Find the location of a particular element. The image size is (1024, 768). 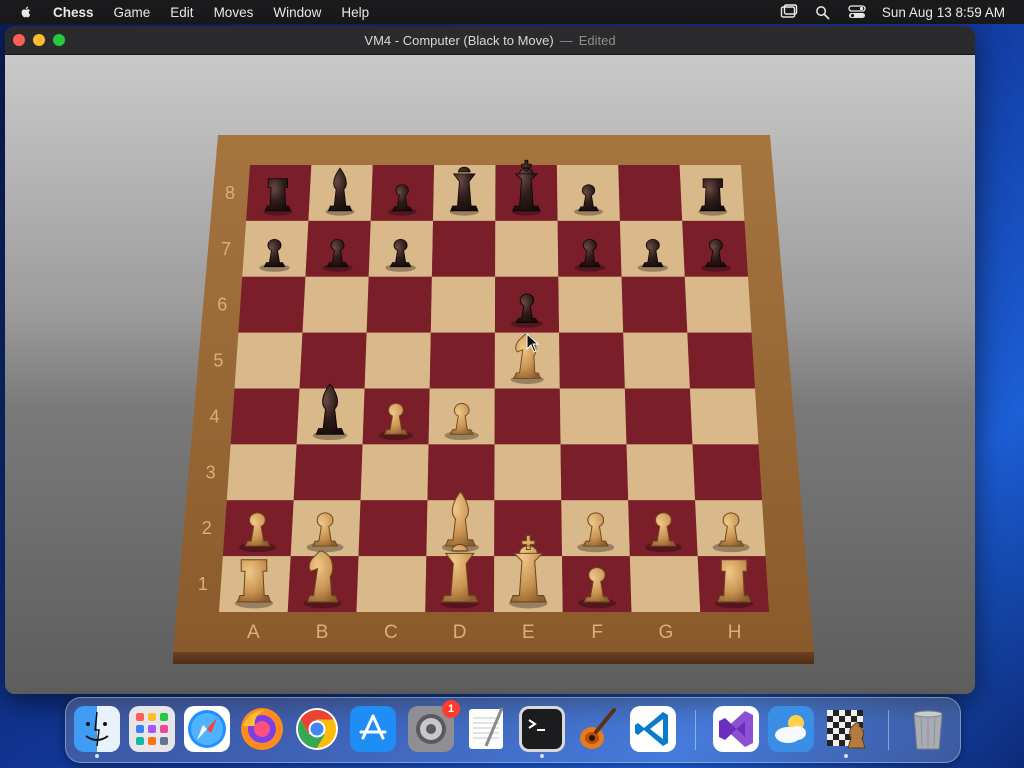

square-c1 is located at coordinates (391, 584).